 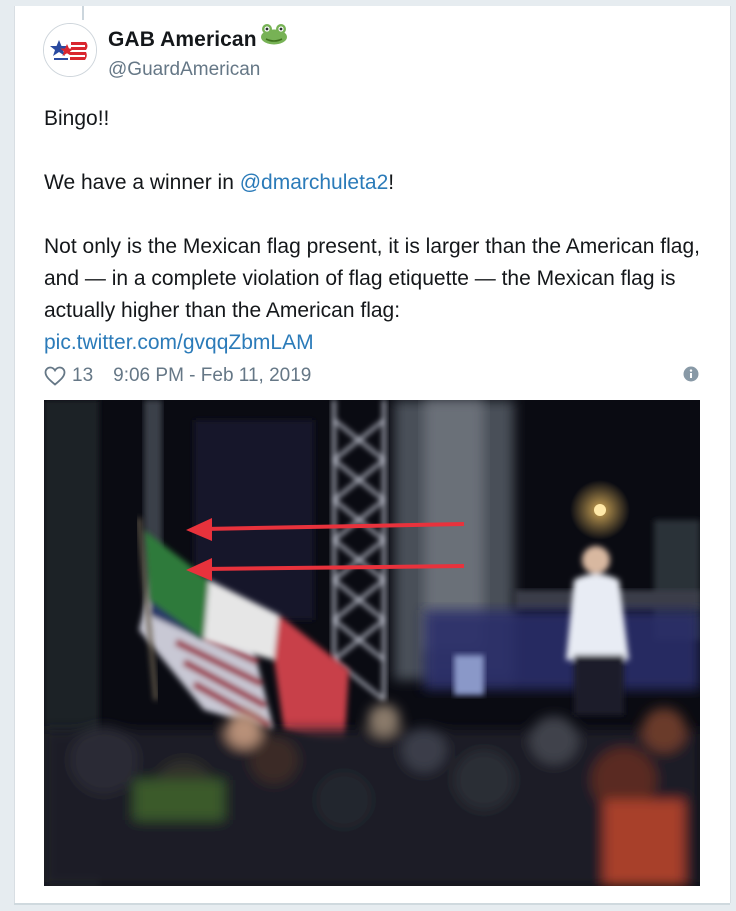 I want to click on heart-outline-icon, so click(x=55, y=376).